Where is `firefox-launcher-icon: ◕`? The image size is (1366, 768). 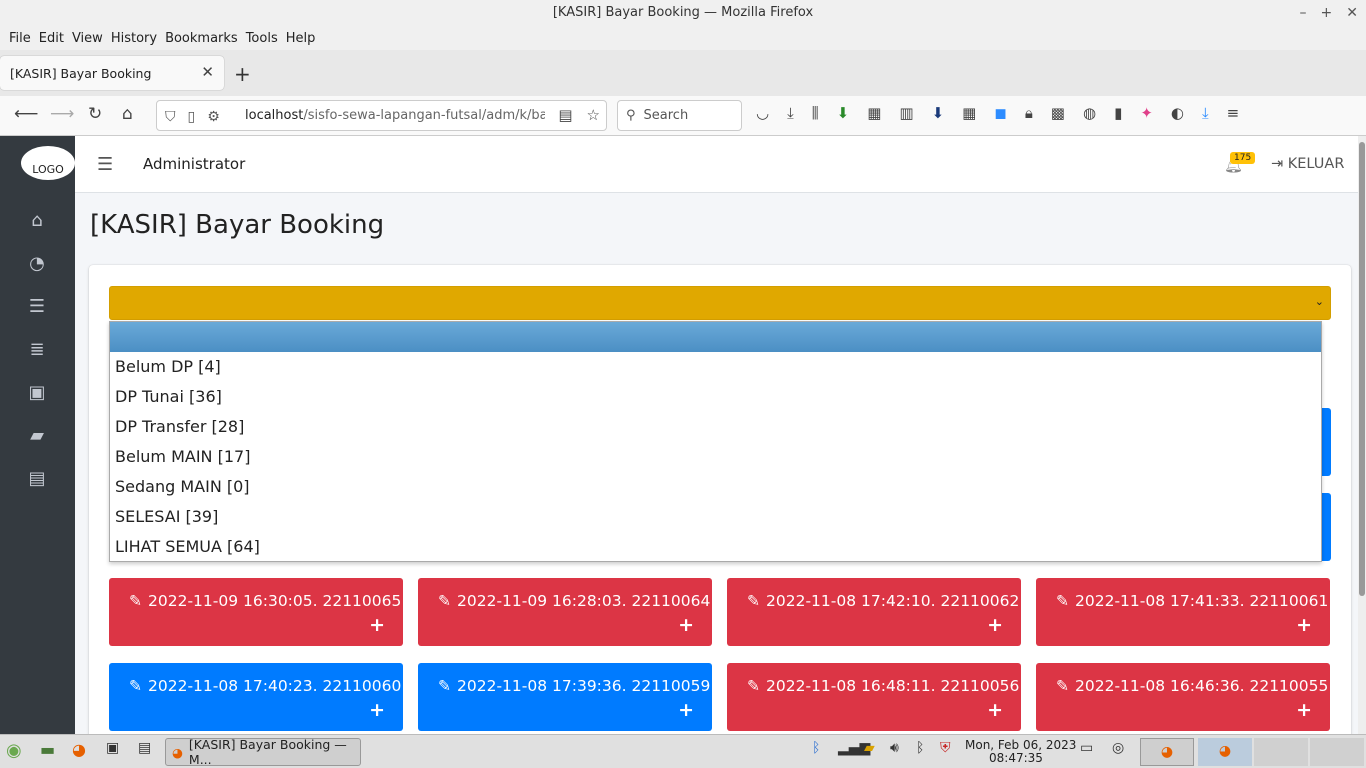
firefox-launcher-icon: ◕ is located at coordinates (79, 752).